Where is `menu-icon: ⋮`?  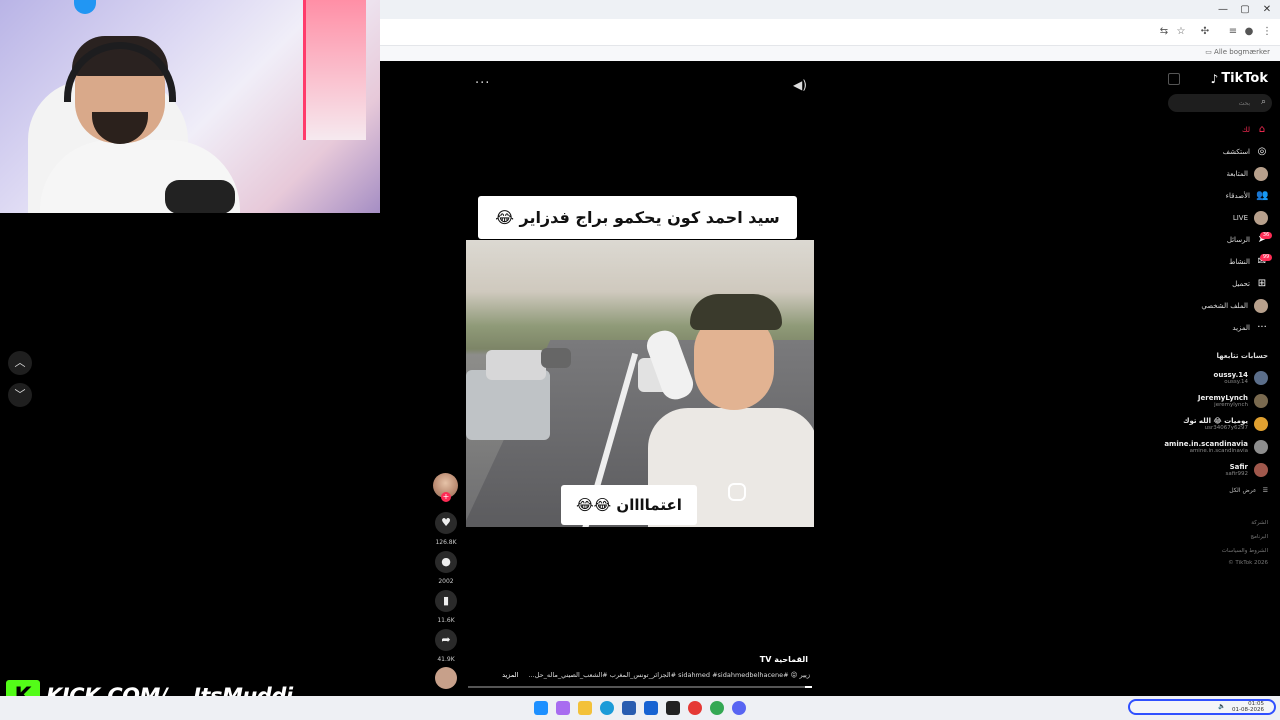 menu-icon: ⋮ is located at coordinates (1267, 32).